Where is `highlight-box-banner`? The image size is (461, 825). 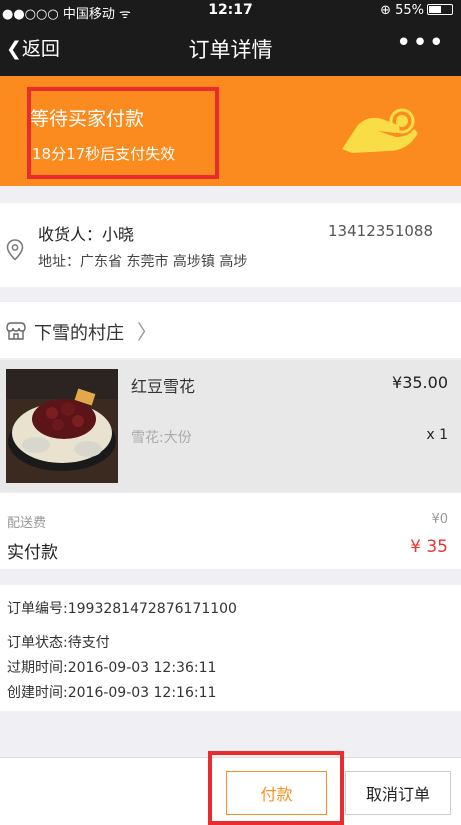 highlight-box-banner is located at coordinates (123, 133).